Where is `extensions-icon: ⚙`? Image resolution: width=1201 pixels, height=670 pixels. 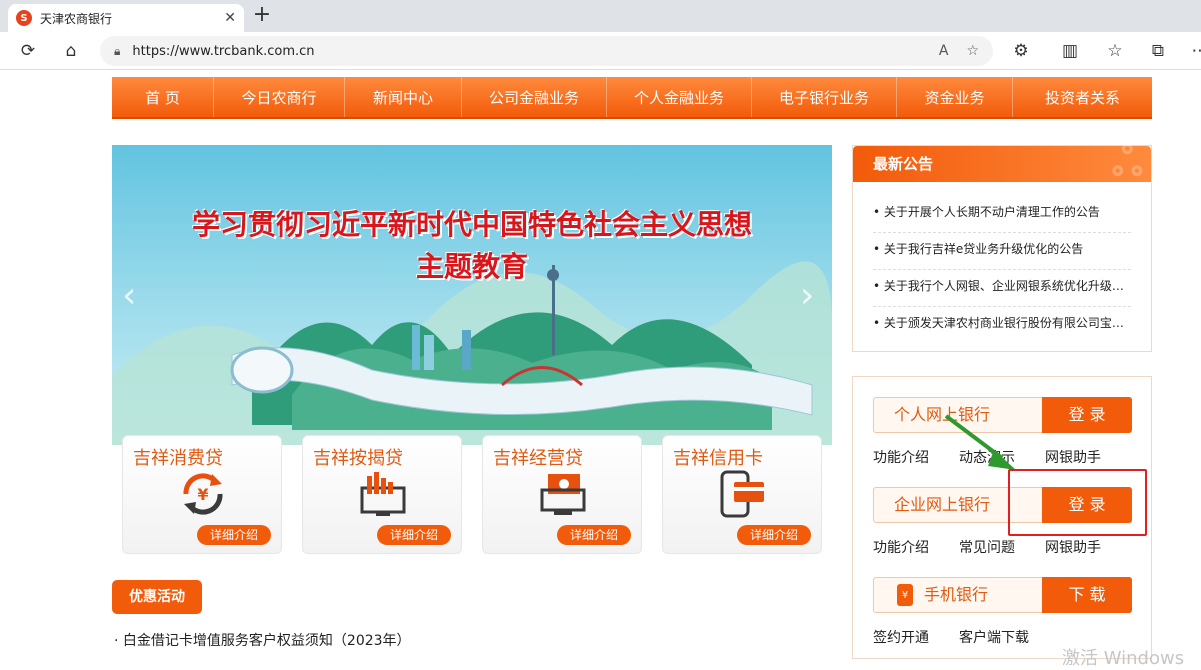 extensions-icon: ⚙ is located at coordinates (1021, 51).